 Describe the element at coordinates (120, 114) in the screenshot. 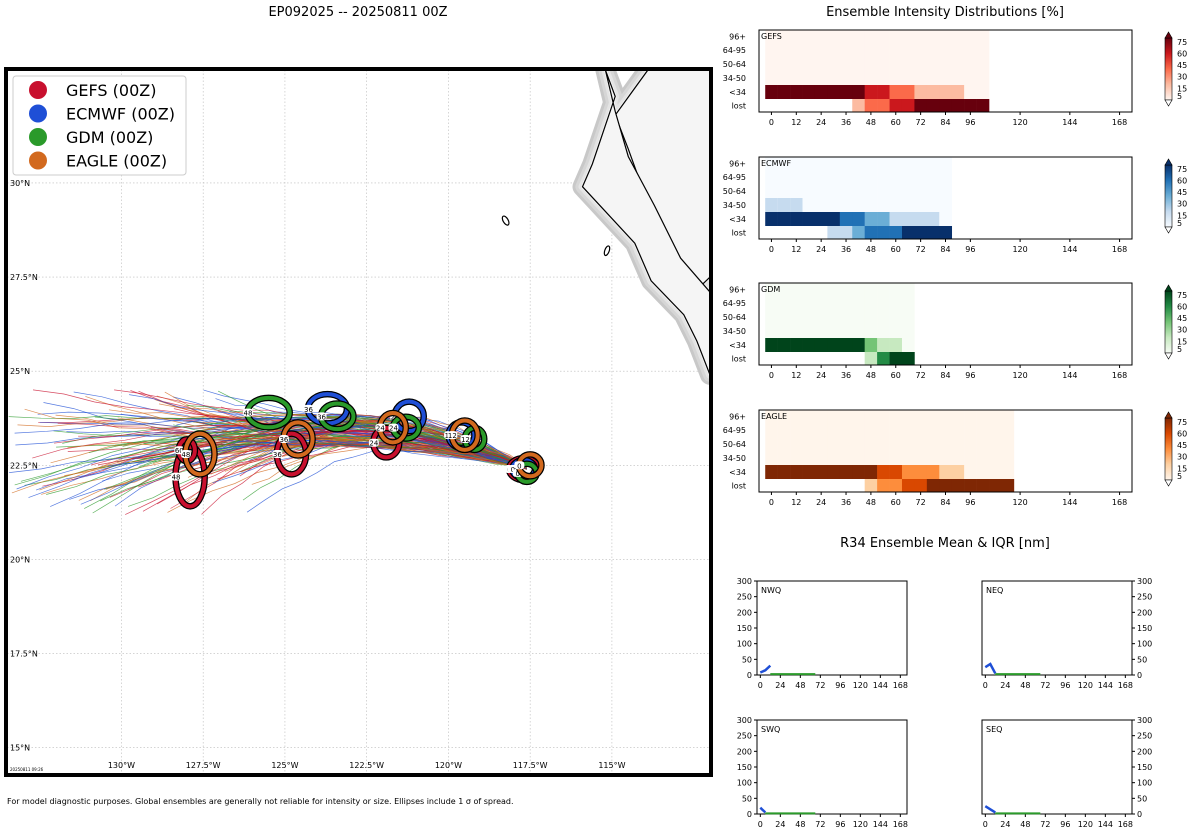

I see `legend-label: ECMWF (00Z)` at that location.